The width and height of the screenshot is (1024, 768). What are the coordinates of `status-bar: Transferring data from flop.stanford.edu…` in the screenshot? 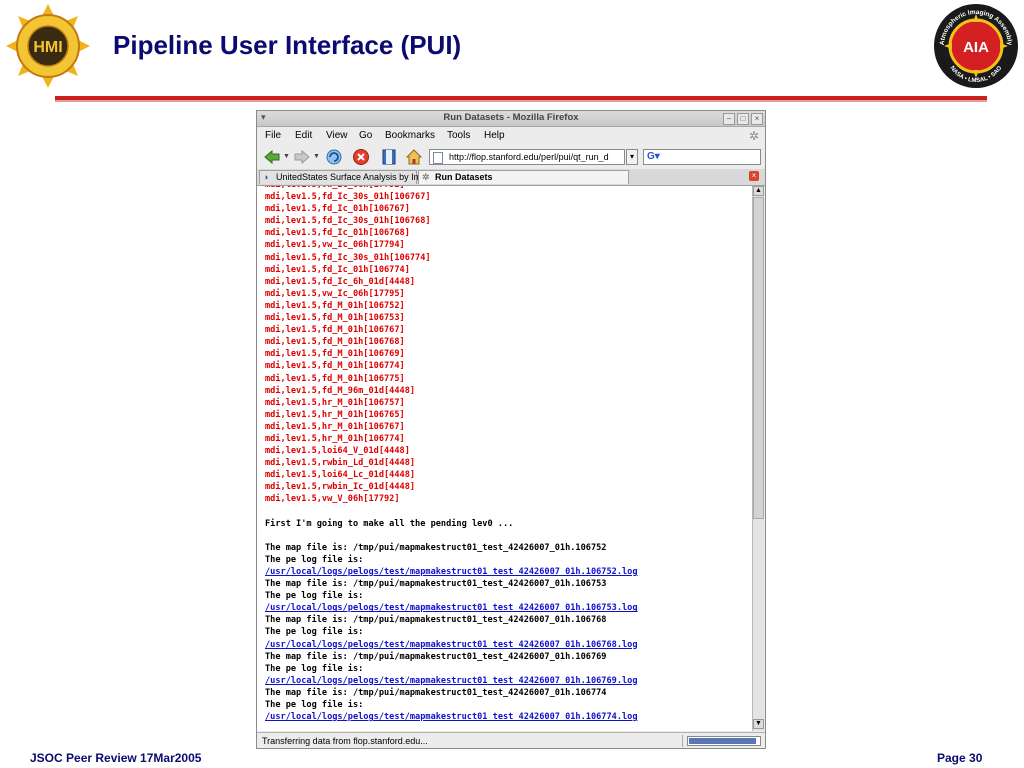 It's located at (511, 740).